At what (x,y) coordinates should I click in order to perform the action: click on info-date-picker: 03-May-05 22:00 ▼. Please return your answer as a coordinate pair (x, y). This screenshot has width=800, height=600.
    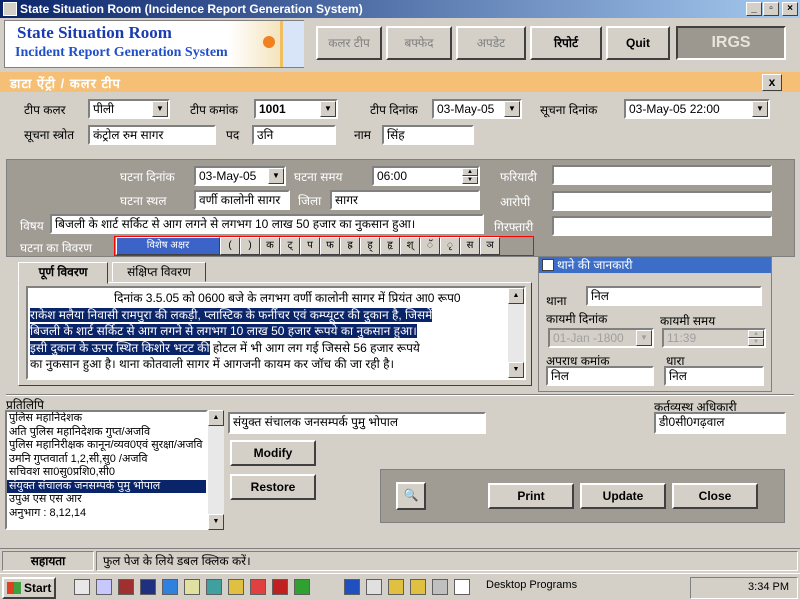
    Looking at the image, I should click on (697, 109).